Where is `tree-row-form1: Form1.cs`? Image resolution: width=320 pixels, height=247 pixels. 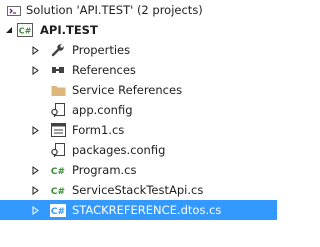 tree-row-form1: Form1.cs is located at coordinates (138, 130).